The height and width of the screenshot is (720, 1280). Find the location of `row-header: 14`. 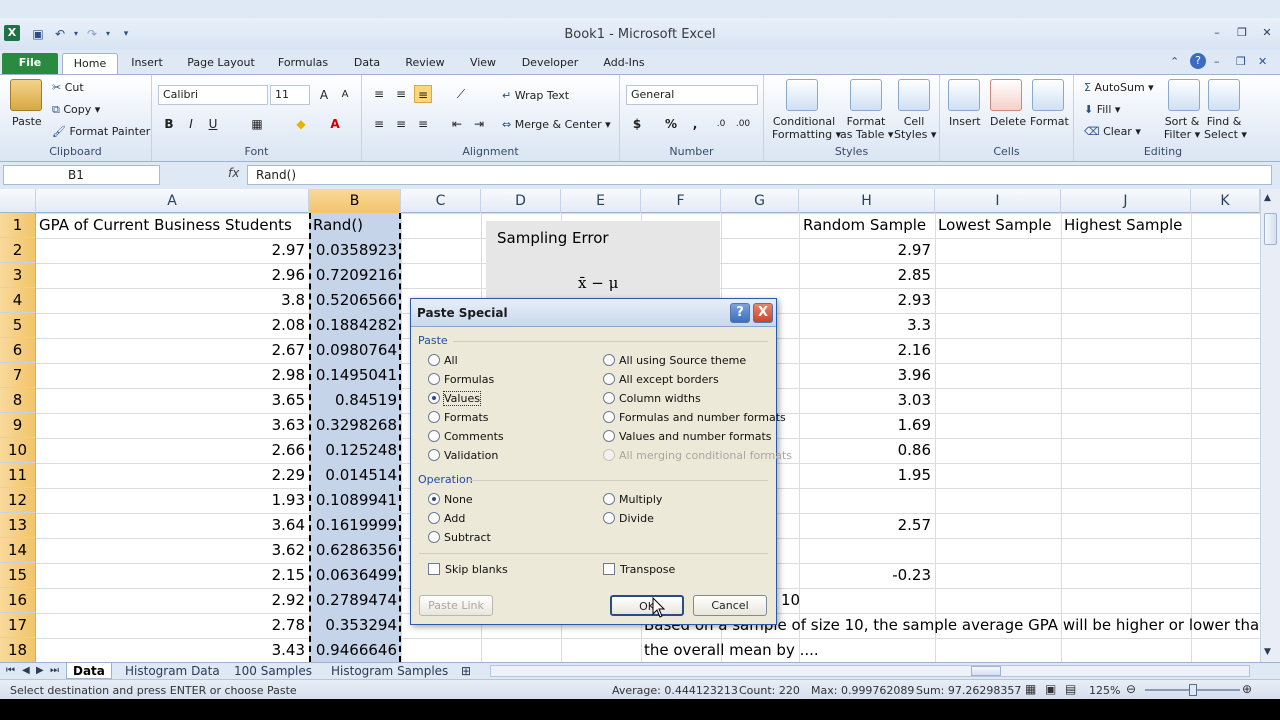

row-header: 14 is located at coordinates (18, 550).